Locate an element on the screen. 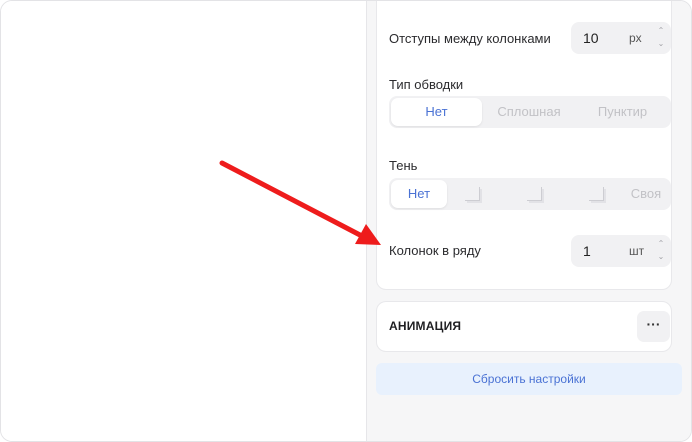  shadow-large-option is located at coordinates (593, 194).